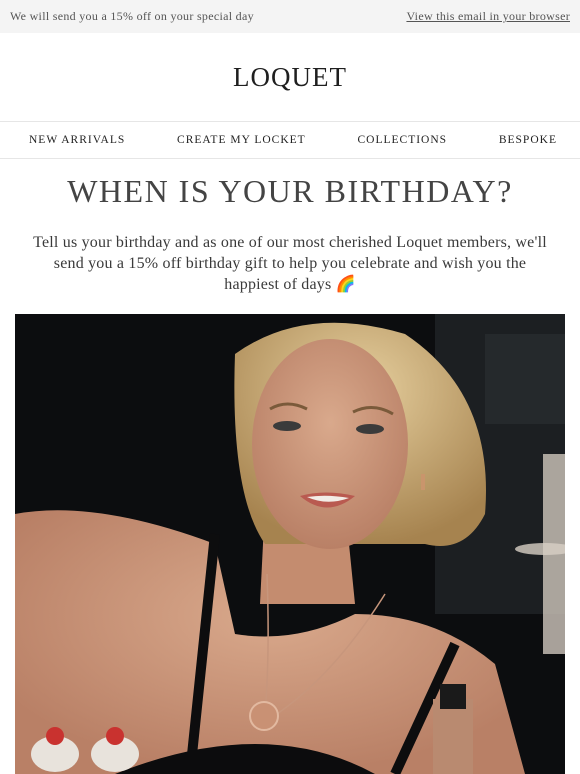 This screenshot has width=580, height=774. Describe the element at coordinates (488, 16) in the screenshot. I see `view-in-browser-link: View this email in your browser` at that location.